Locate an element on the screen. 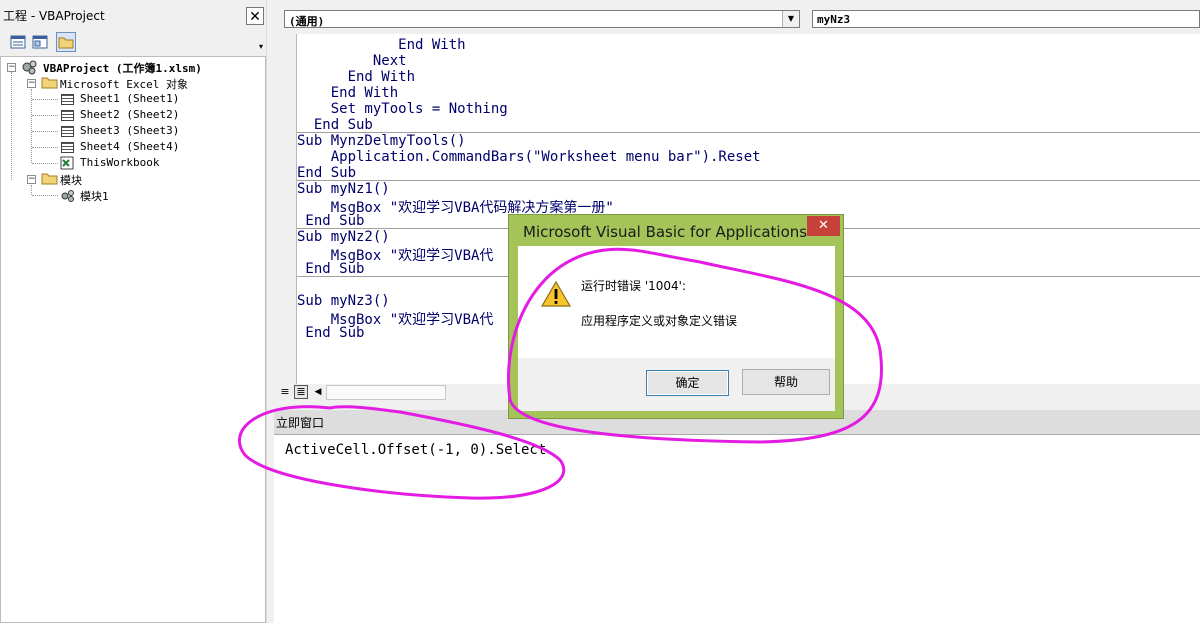 The image size is (1200, 623). immediate-window-title: 立即窗口 is located at coordinates (300, 423).